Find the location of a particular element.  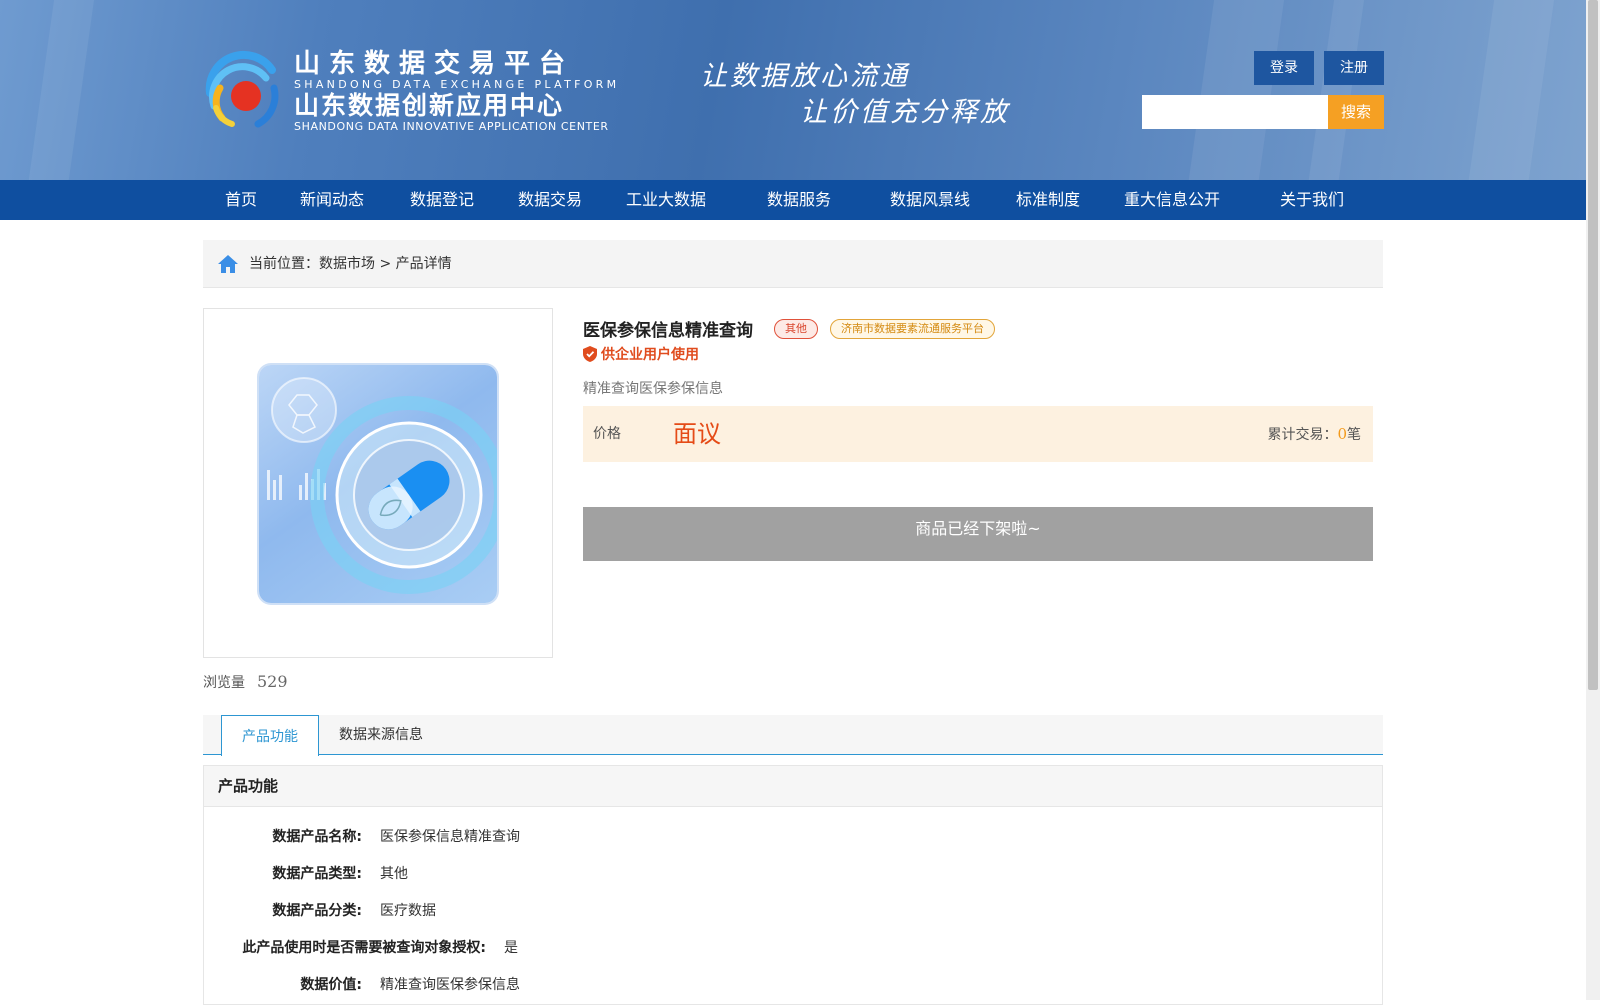

trade-unit: 笔 is located at coordinates (1354, 435).